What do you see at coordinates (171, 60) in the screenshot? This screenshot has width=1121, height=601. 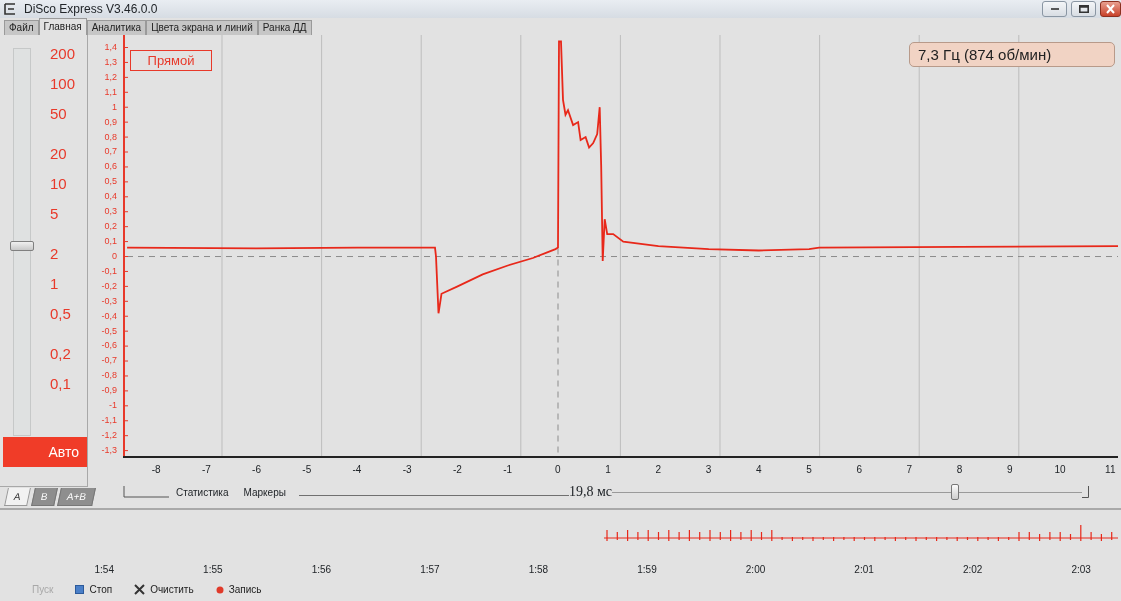 I see `mode-label: Прямой` at bounding box center [171, 60].